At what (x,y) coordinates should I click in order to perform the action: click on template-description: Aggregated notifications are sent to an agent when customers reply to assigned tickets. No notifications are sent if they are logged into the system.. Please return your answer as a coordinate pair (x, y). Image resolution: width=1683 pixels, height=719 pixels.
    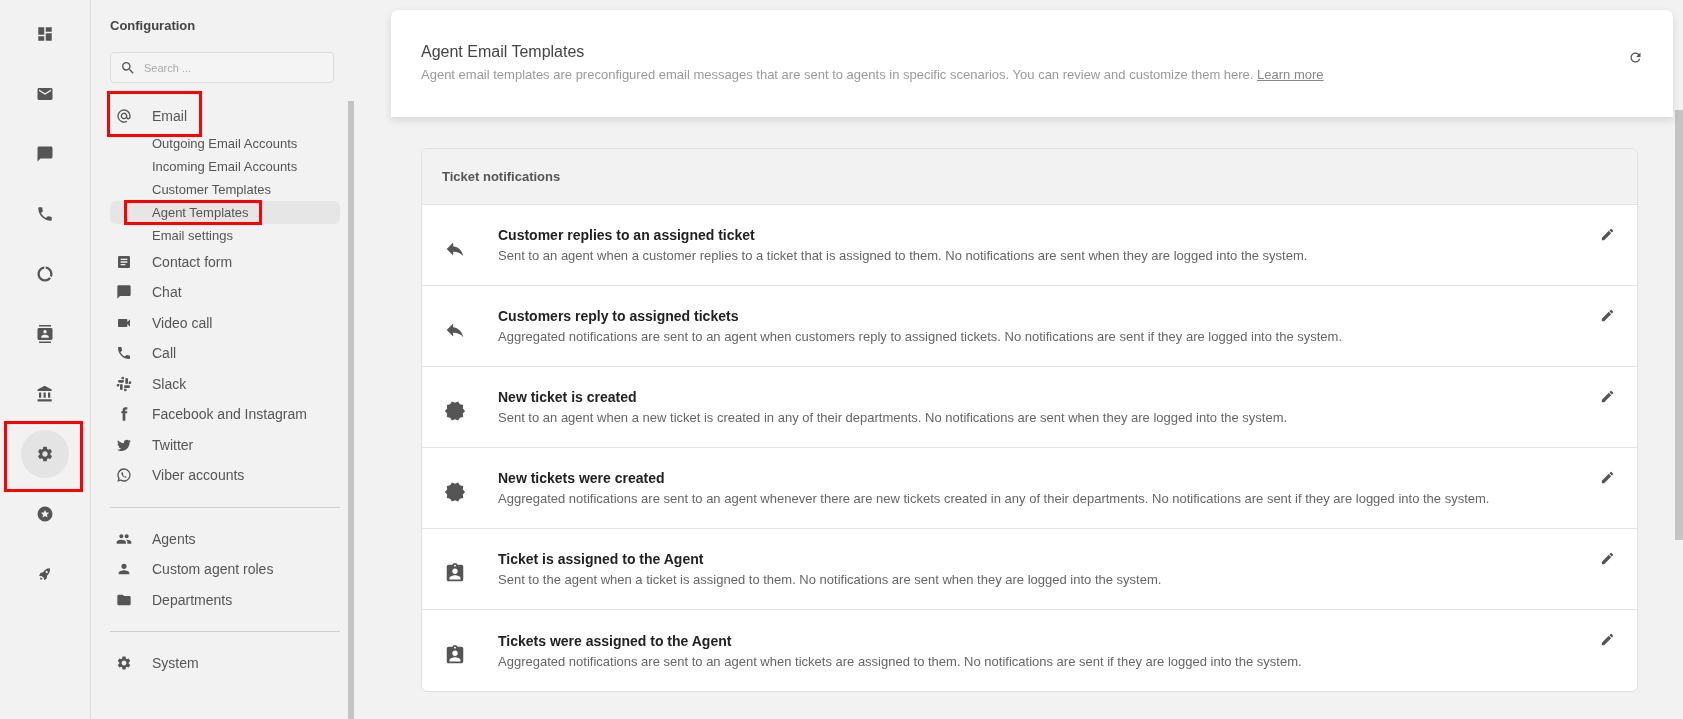
    Looking at the image, I should click on (921, 336).